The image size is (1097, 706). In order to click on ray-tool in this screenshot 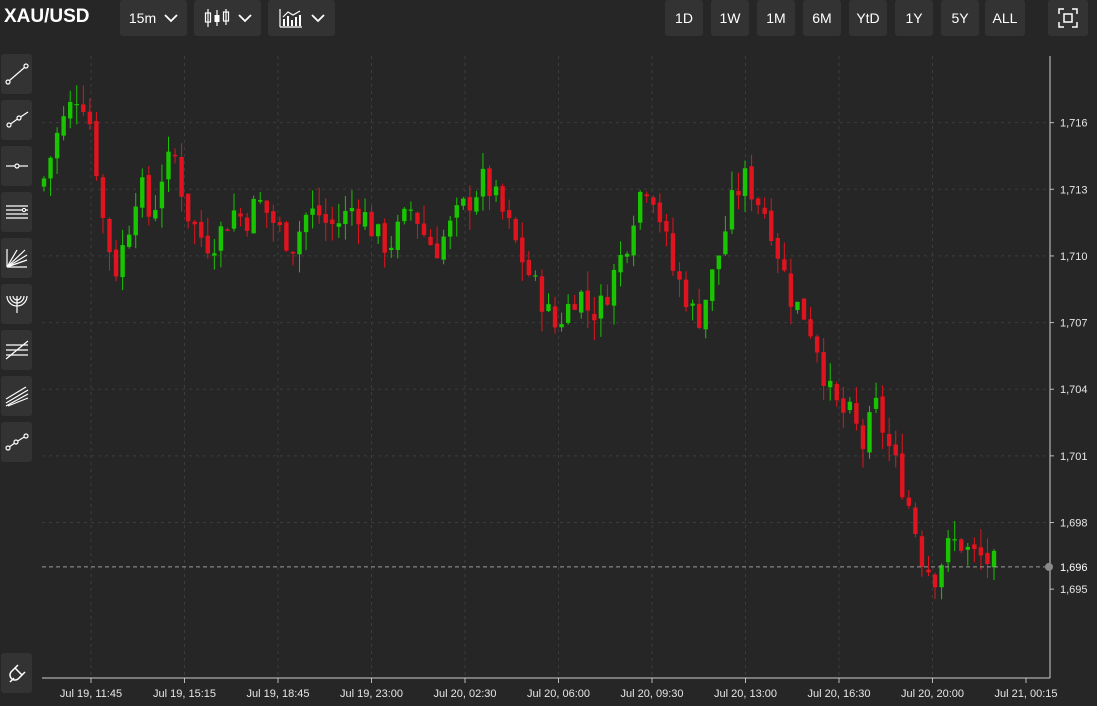, I will do `click(16, 120)`.